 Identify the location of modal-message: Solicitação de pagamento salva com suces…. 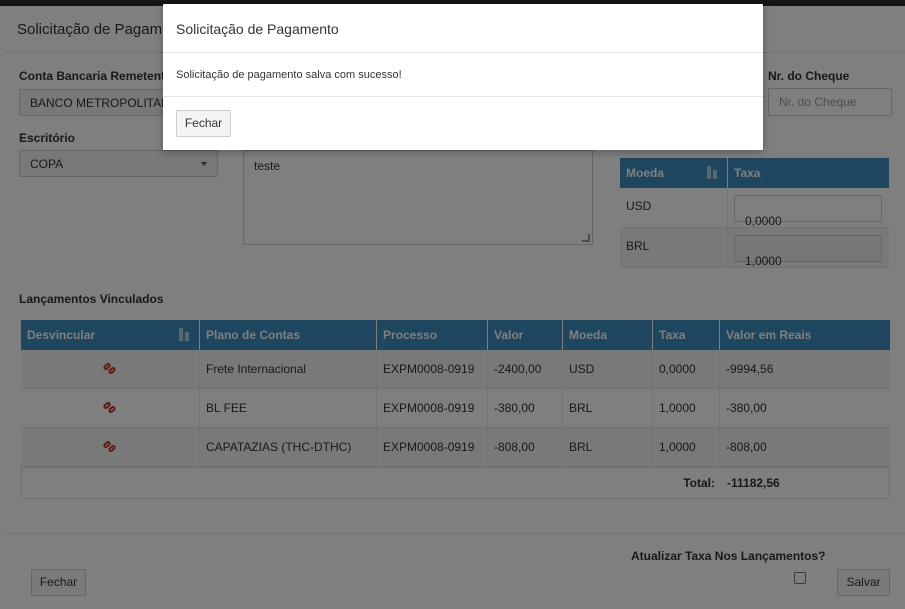
(289, 75).